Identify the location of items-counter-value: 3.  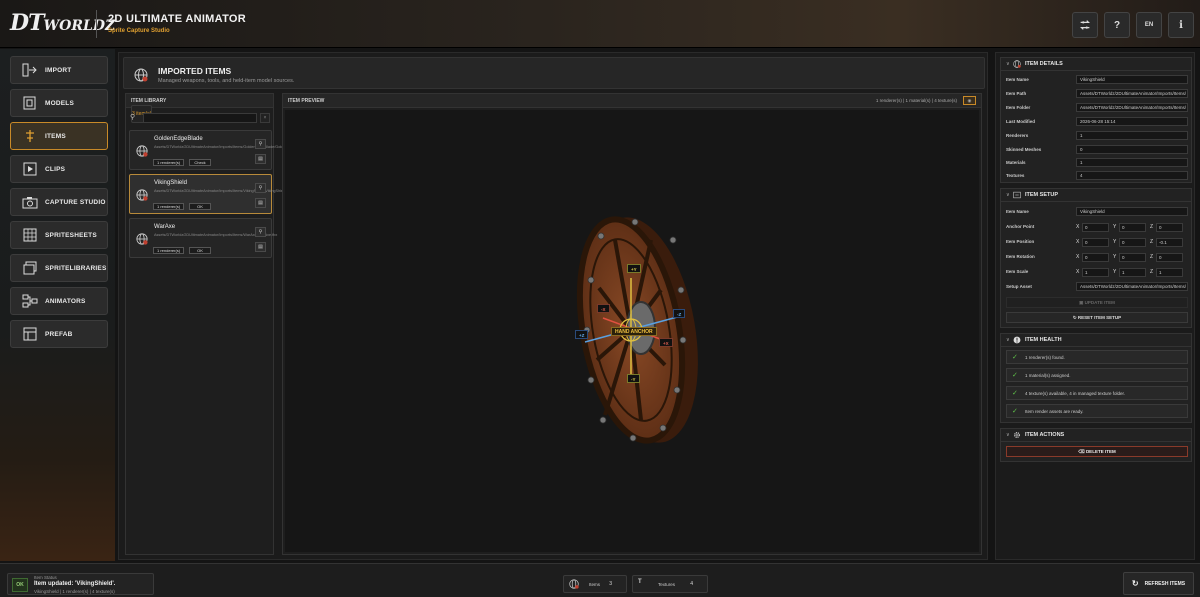
(610, 584).